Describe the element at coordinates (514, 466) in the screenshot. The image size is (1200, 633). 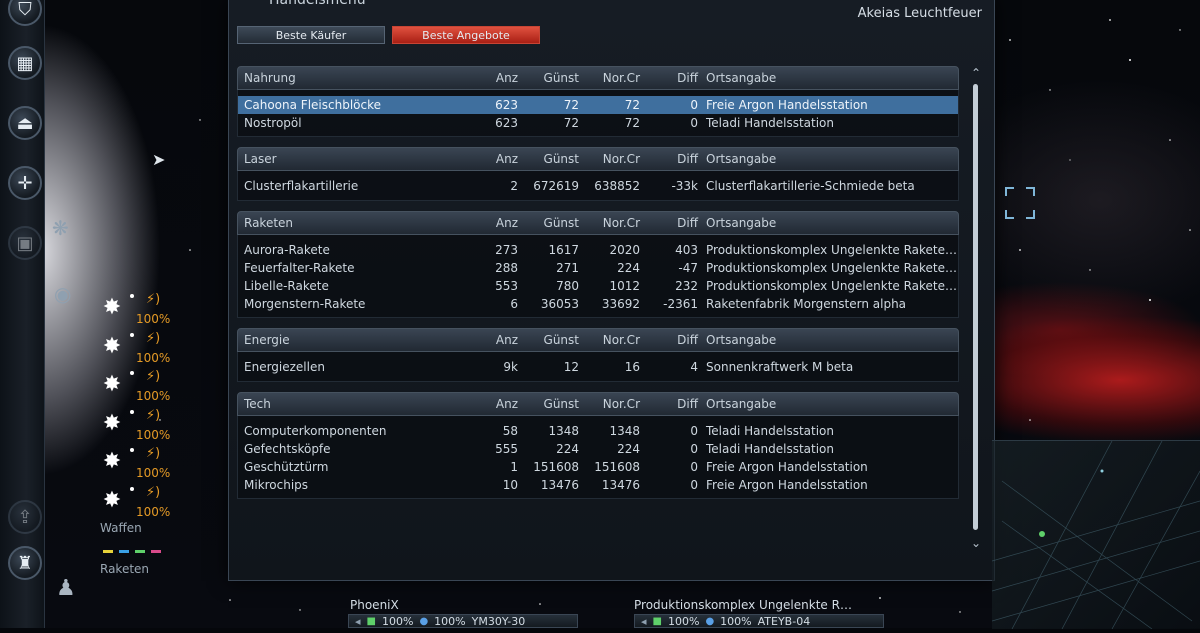
I see `ware-amount: 1` at that location.